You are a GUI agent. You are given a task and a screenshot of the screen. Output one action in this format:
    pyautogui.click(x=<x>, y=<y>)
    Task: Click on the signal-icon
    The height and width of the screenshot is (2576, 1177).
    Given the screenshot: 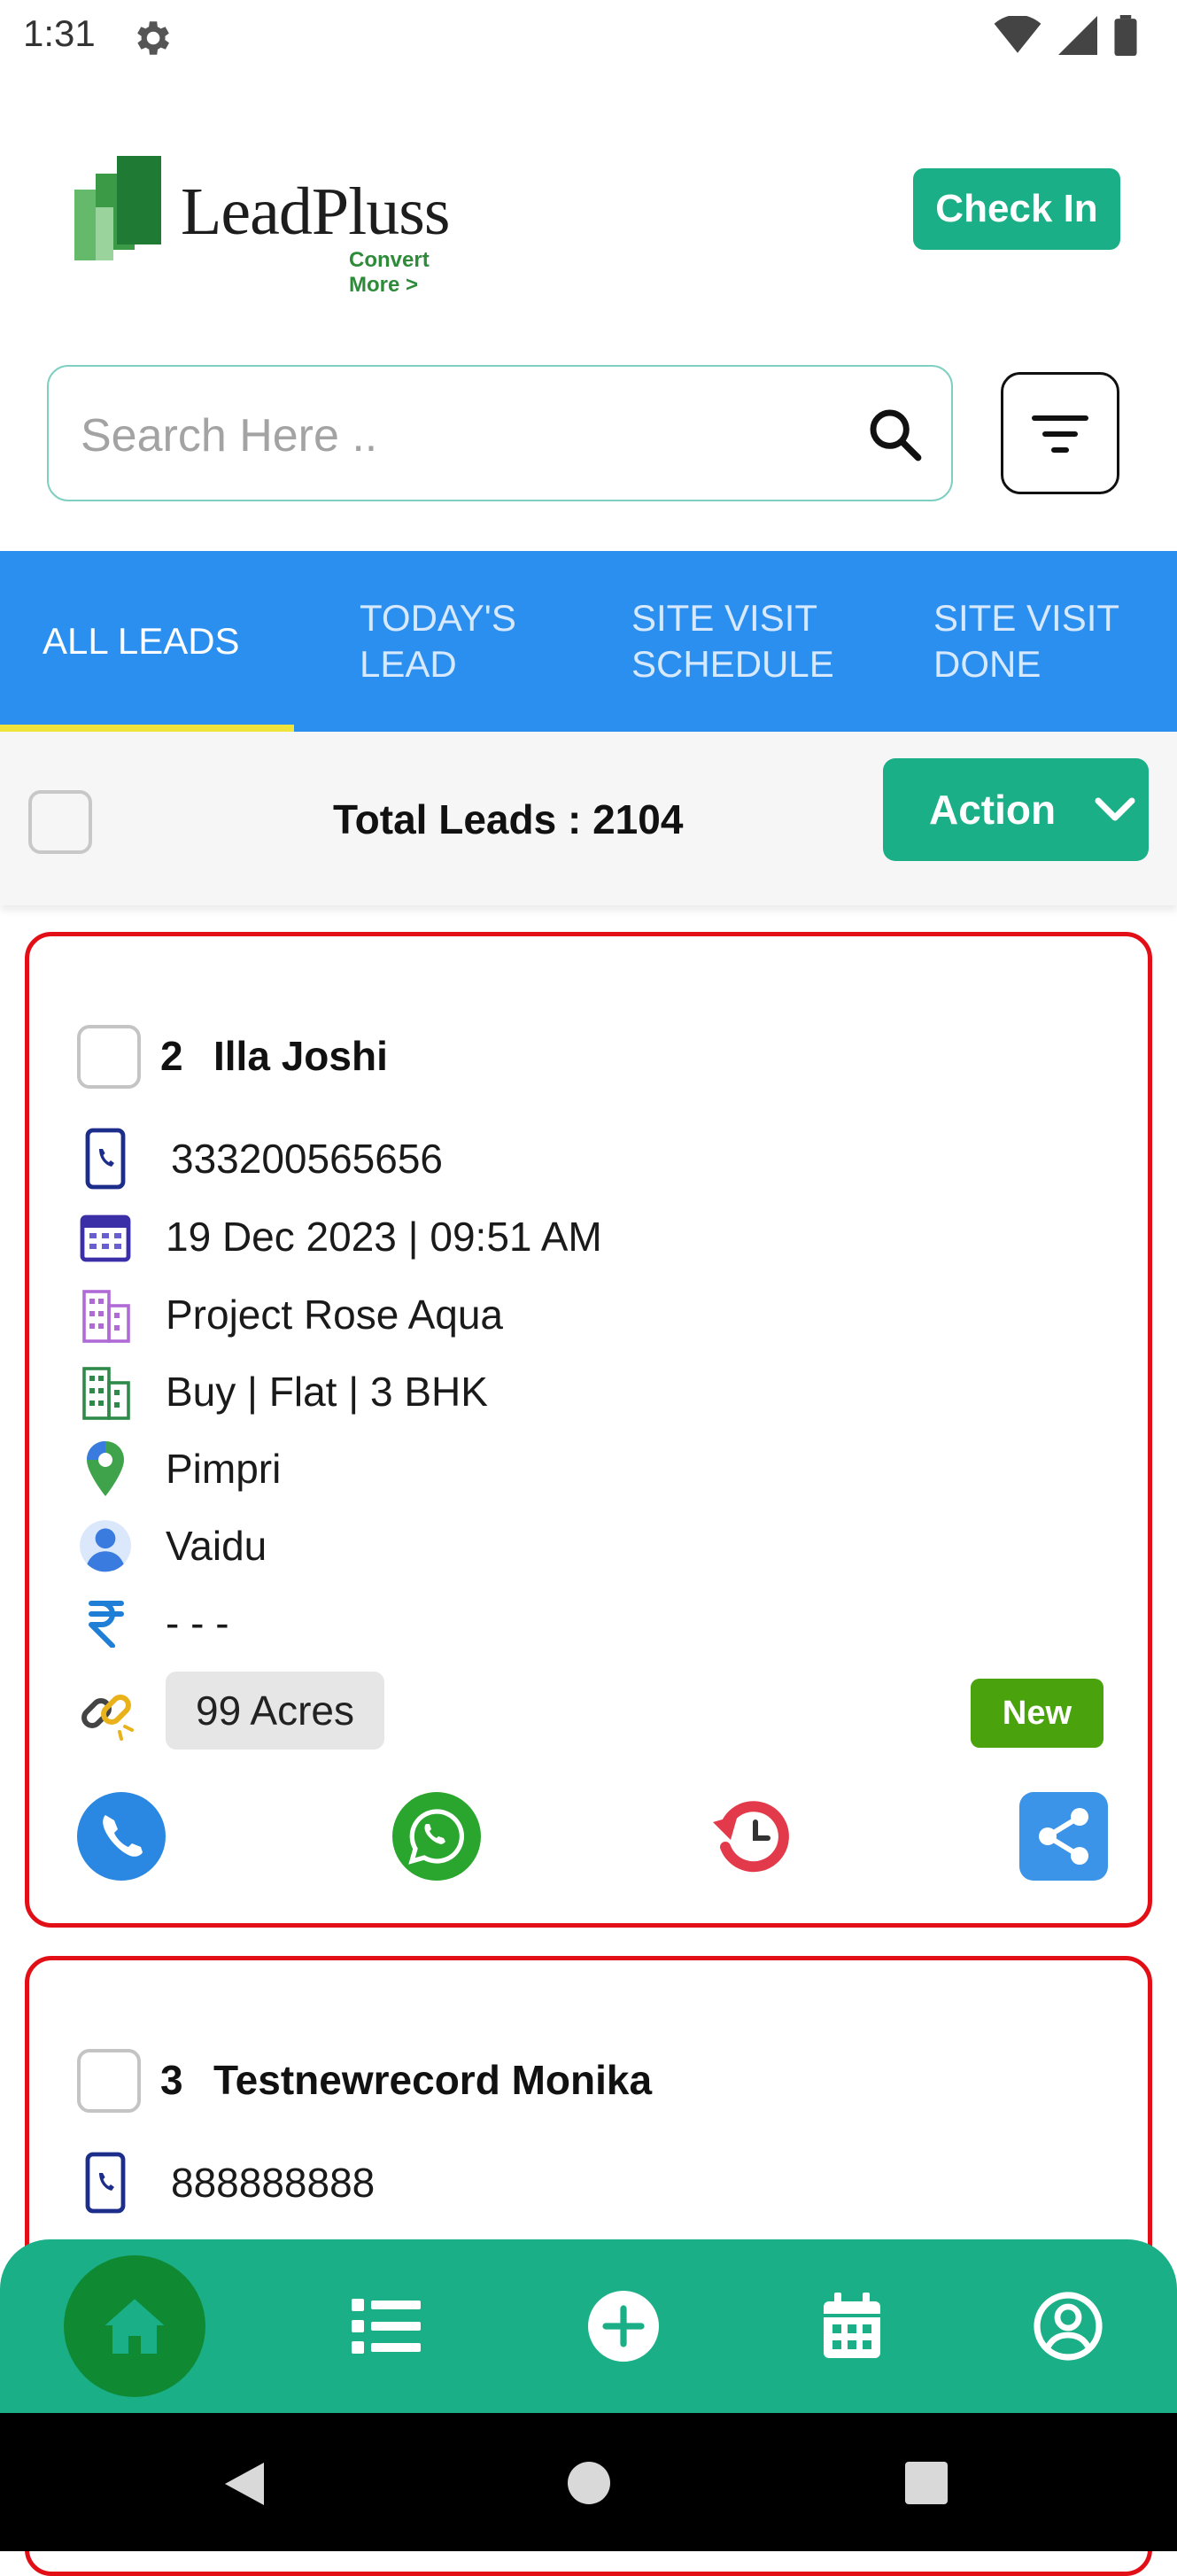 What is the action you would take?
    pyautogui.click(x=1077, y=35)
    